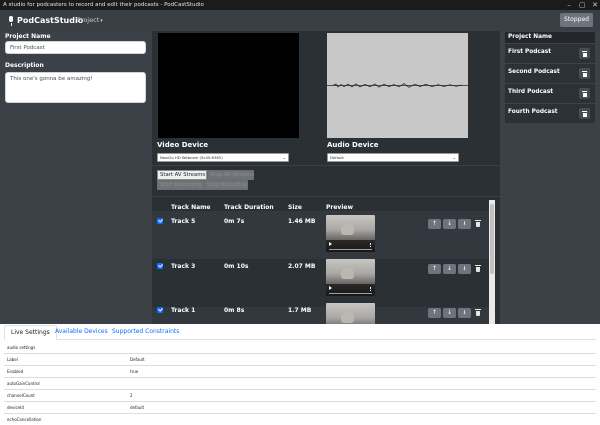 The image size is (600, 425). Describe the element at coordinates (223, 157) in the screenshot. I see `video-device-select: NexiGo HD Webcam (5c45:6365) ⌄` at that location.